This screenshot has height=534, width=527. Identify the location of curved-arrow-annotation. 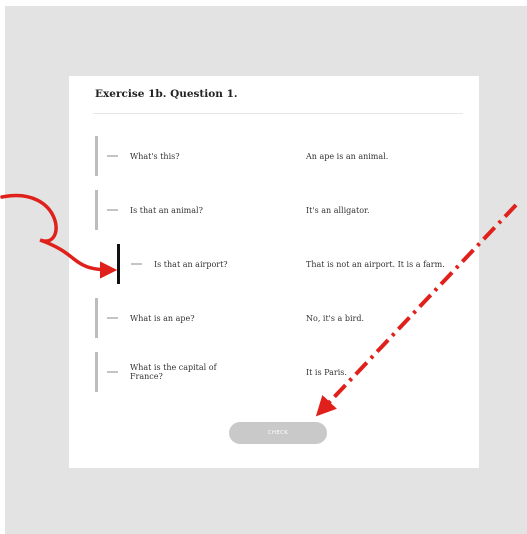
(59, 236).